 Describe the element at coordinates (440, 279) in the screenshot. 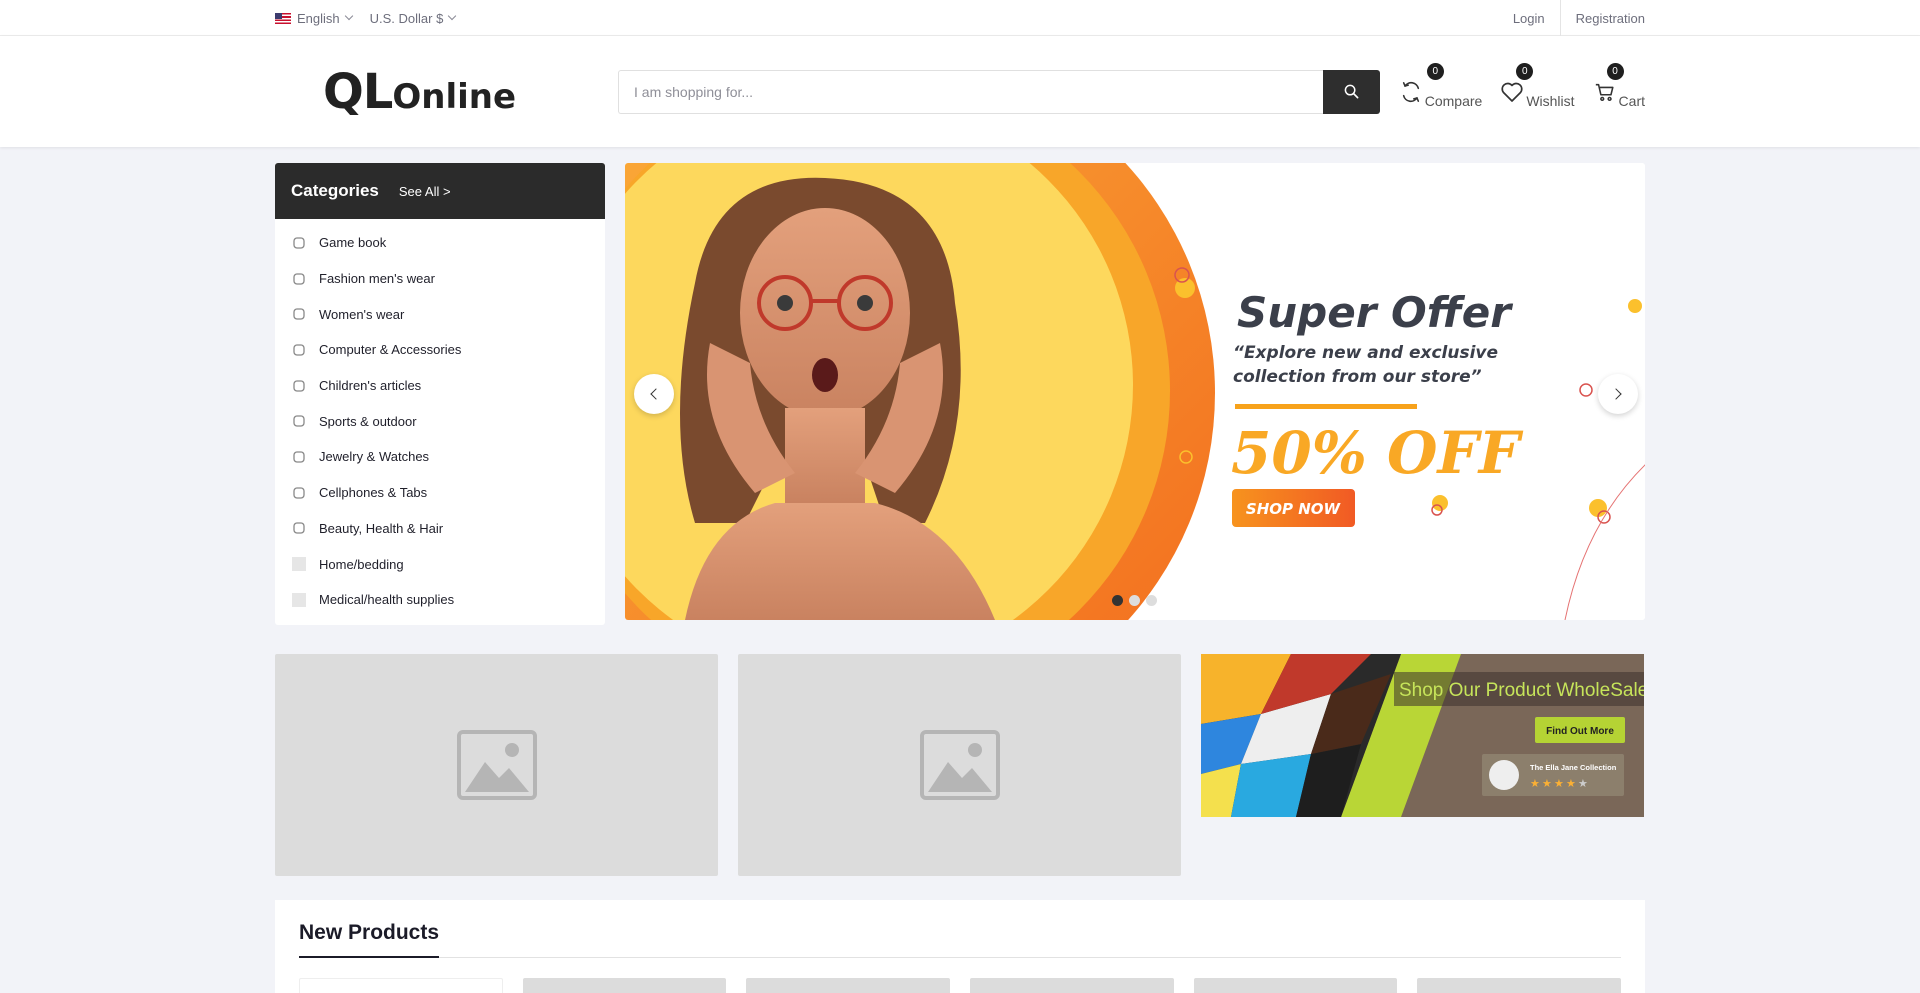

I see `category-item: Fashion men's wear` at that location.